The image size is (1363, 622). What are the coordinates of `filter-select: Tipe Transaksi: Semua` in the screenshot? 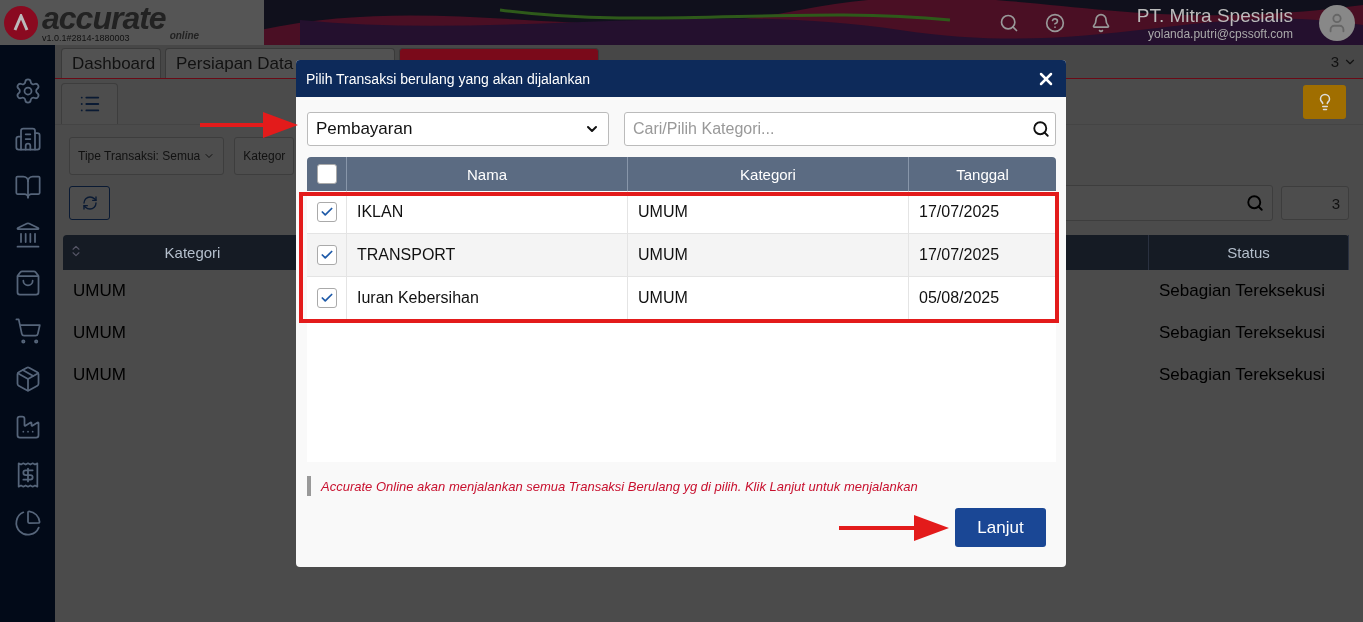 It's located at (147, 156).